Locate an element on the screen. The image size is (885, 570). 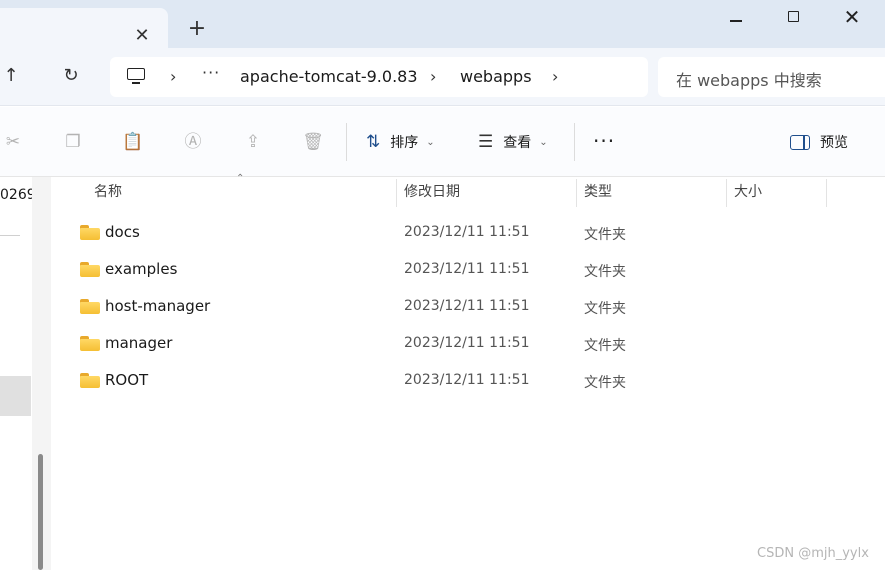
nav-item-partial: 0269 is located at coordinates (18, 195).